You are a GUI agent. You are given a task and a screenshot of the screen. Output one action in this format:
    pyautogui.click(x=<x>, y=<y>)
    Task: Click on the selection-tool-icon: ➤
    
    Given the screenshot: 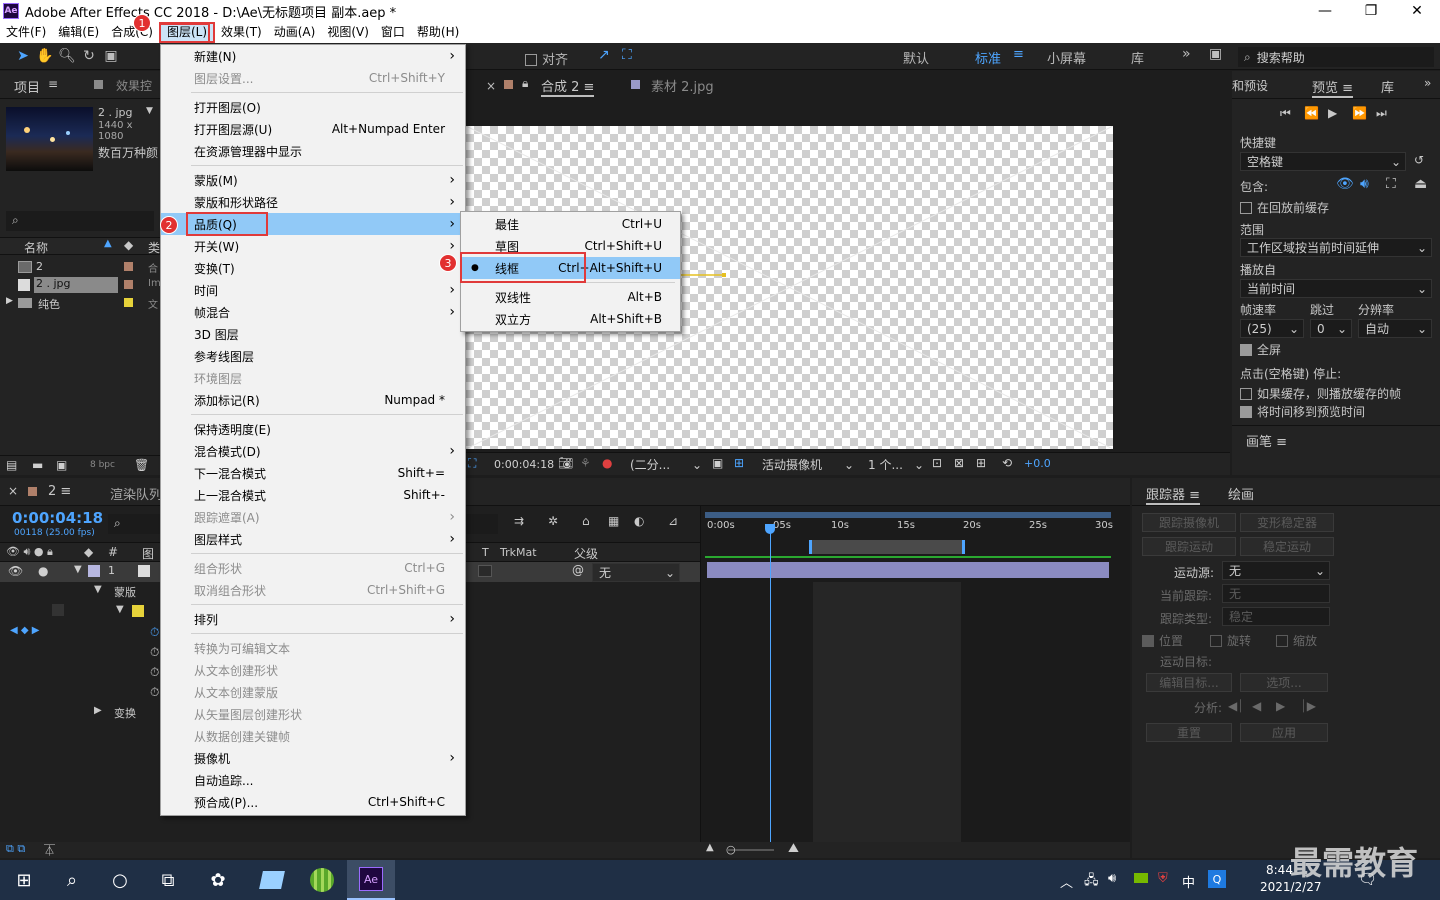 What is the action you would take?
    pyautogui.click(x=23, y=56)
    